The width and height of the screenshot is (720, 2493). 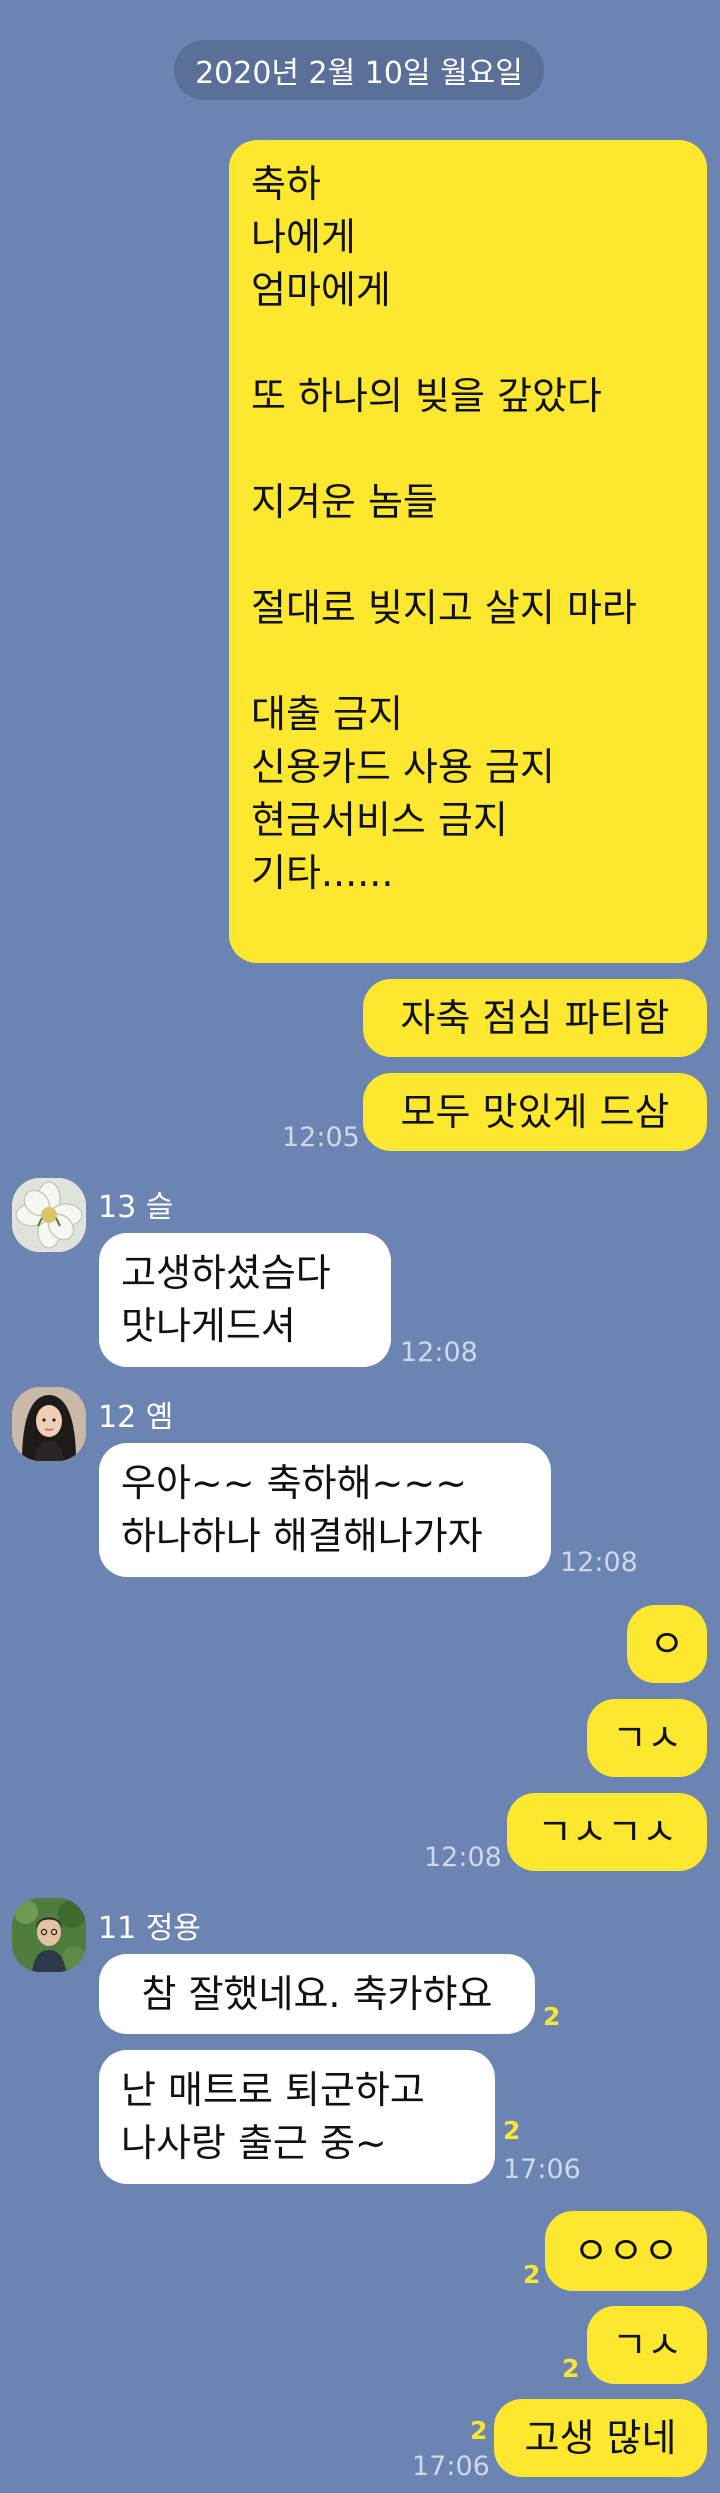 What do you see at coordinates (600, 2438) in the screenshot?
I see `my-message-bubble: 고생 많네` at bounding box center [600, 2438].